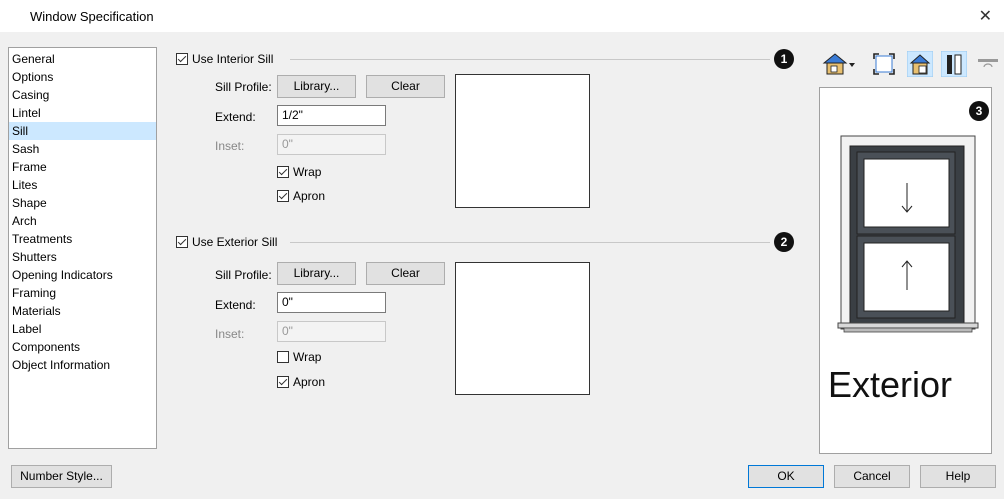  I want to click on interior-sill-profile-preview, so click(522, 141).